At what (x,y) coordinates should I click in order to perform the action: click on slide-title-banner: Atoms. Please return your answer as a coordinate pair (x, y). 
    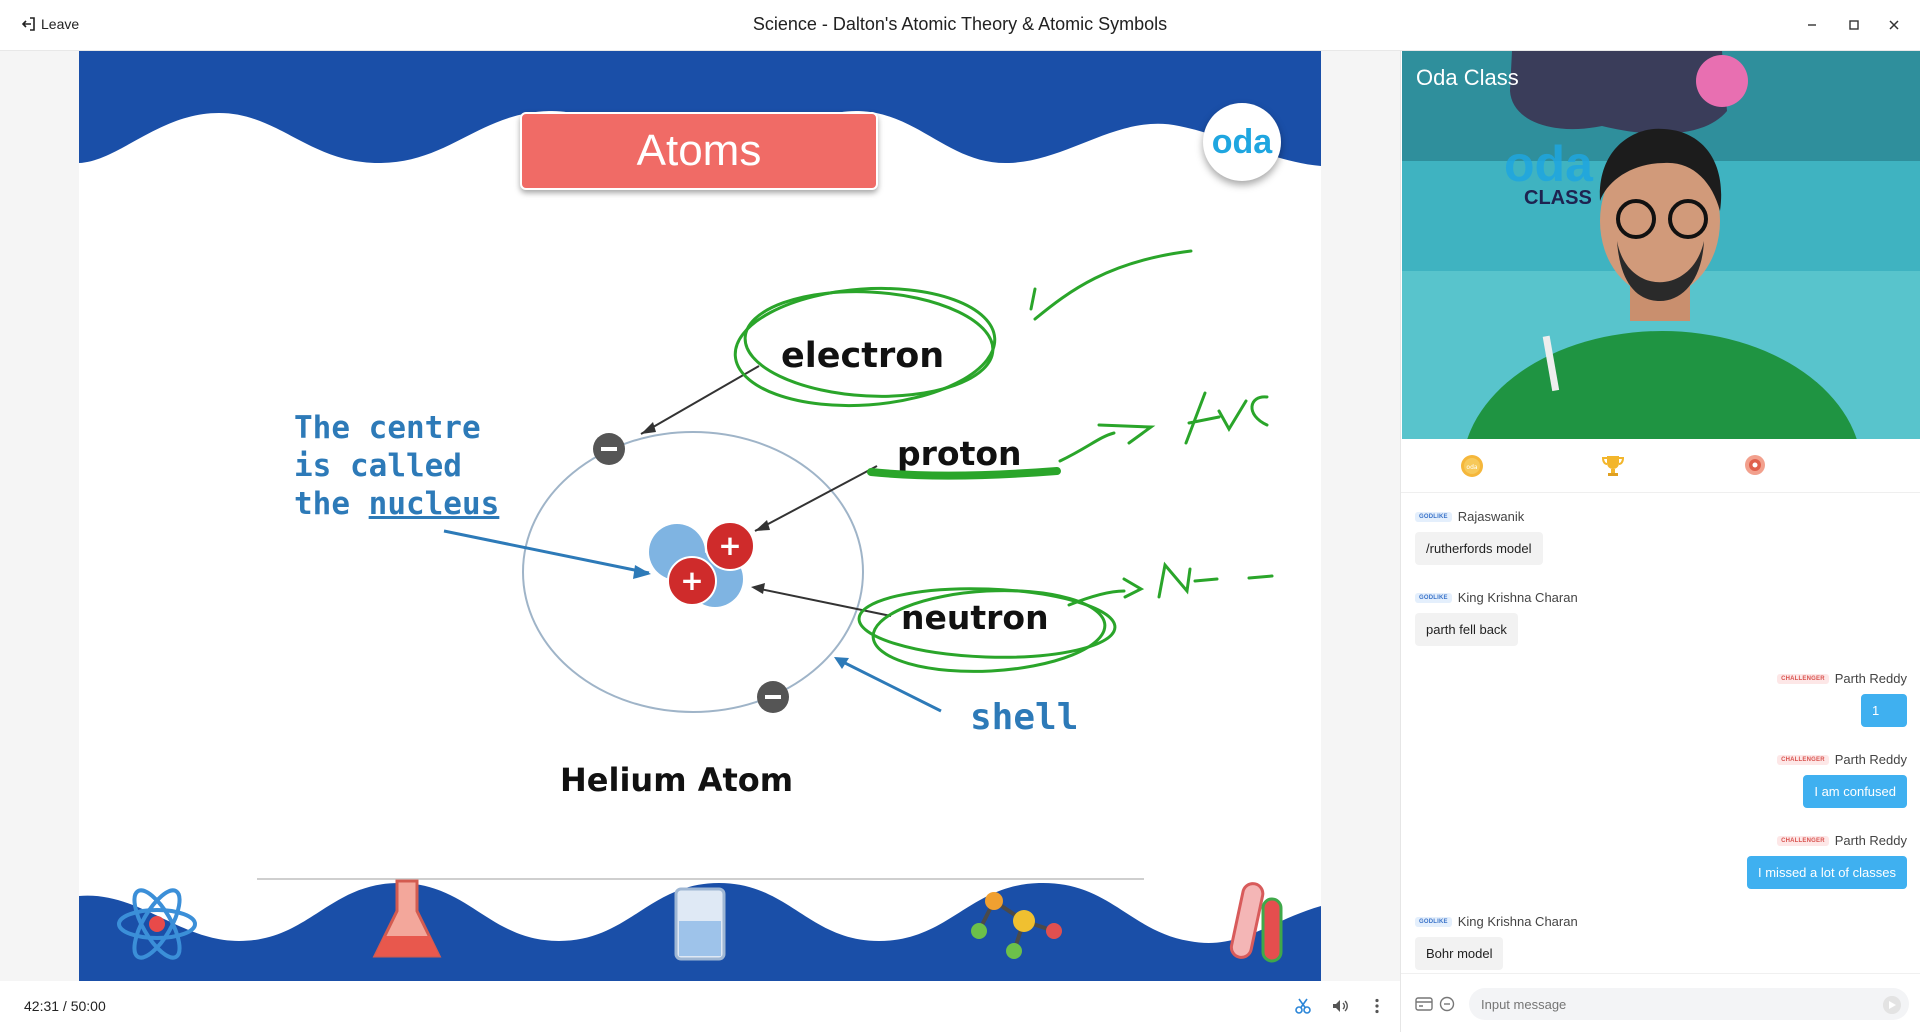
    Looking at the image, I should click on (699, 151).